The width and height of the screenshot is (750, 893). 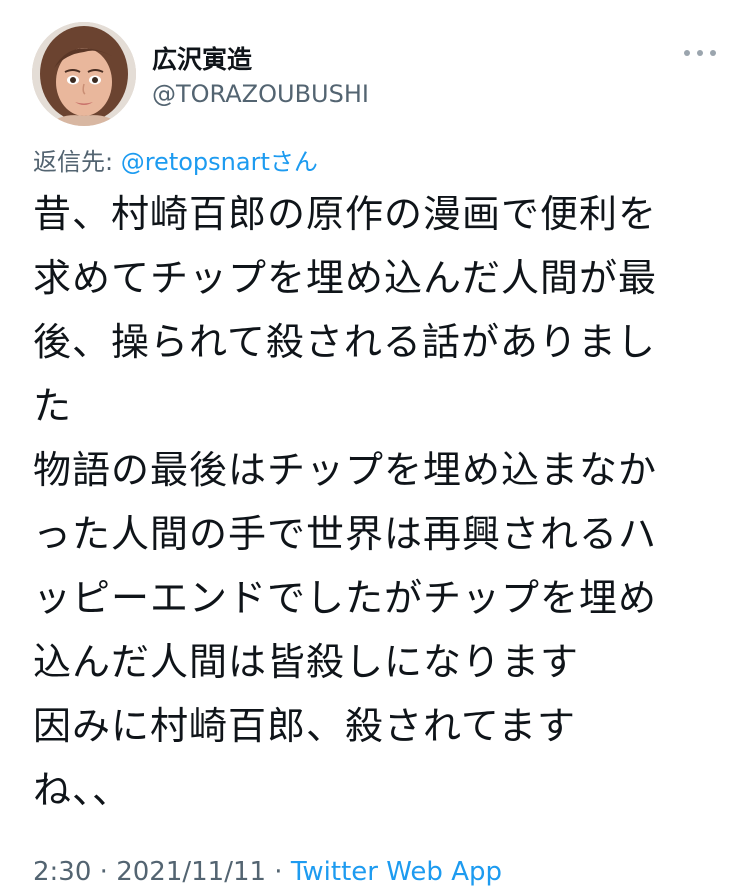 I want to click on tweet-text-line: 昔、村崎百郎の原作の漫画で便利を, so click(x=345, y=214).